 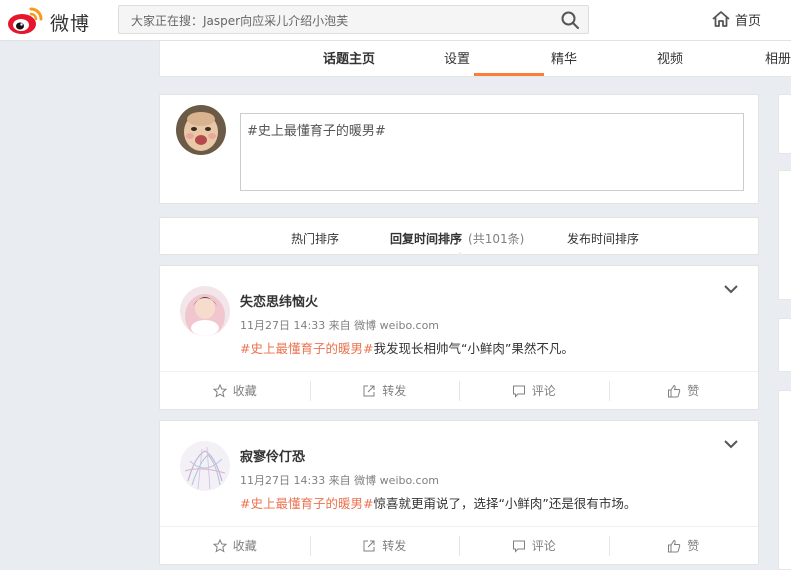 I want to click on compose-text: #史上最懂育子的暖男#, so click(x=316, y=131).